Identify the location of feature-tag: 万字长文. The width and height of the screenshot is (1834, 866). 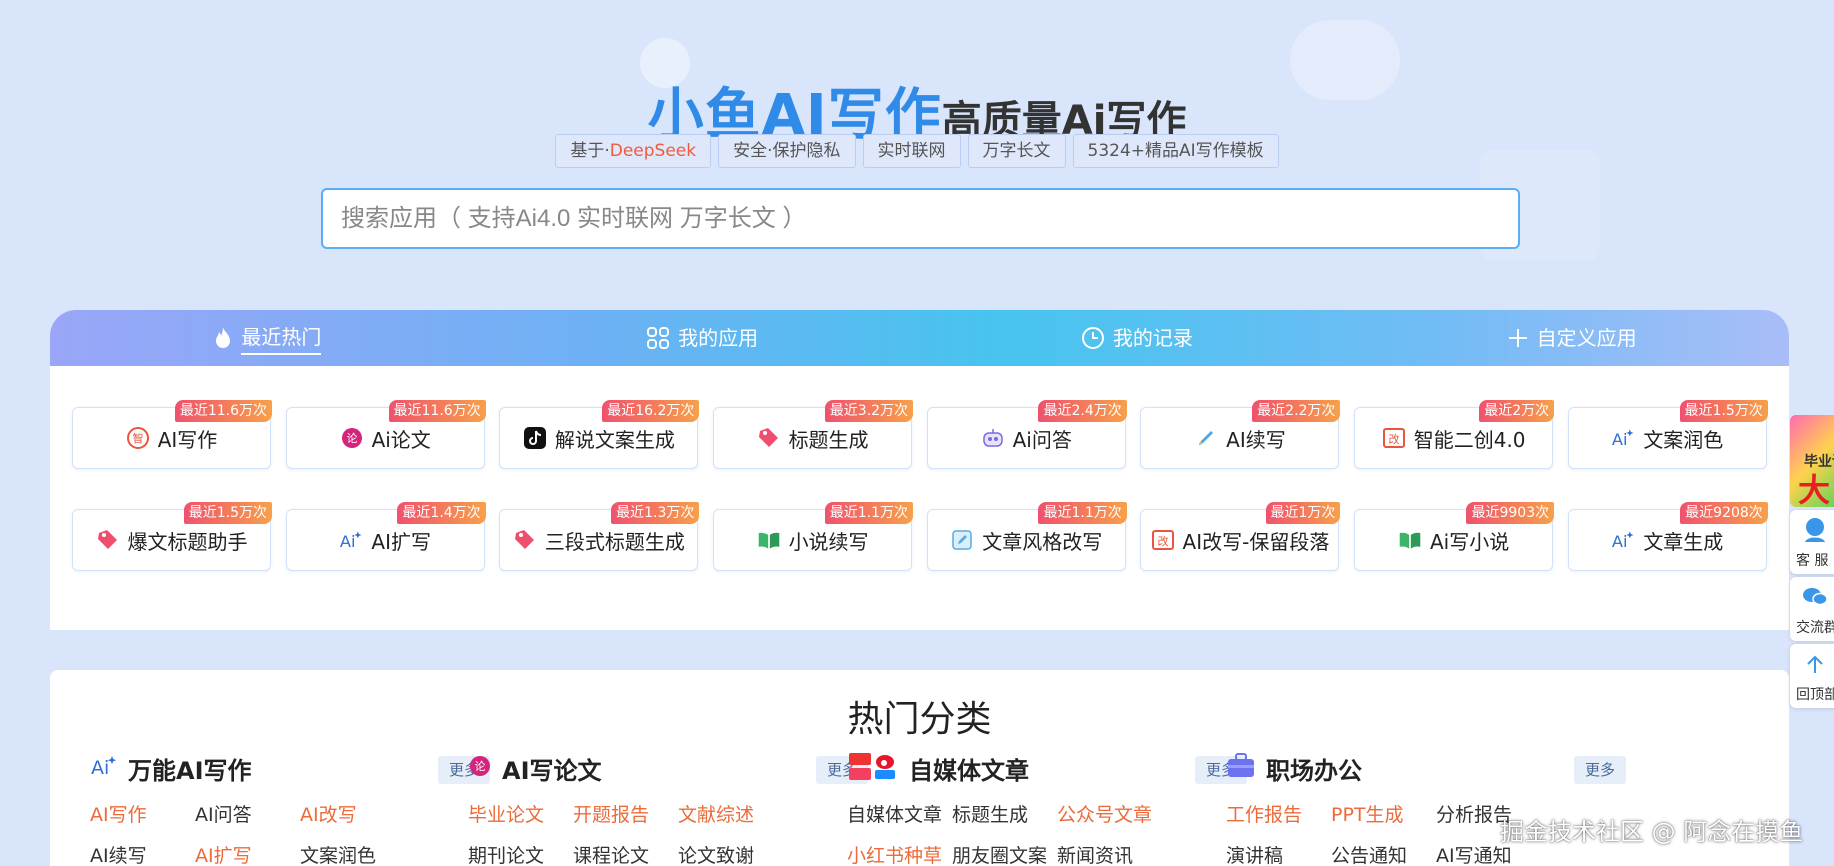
(1016, 151).